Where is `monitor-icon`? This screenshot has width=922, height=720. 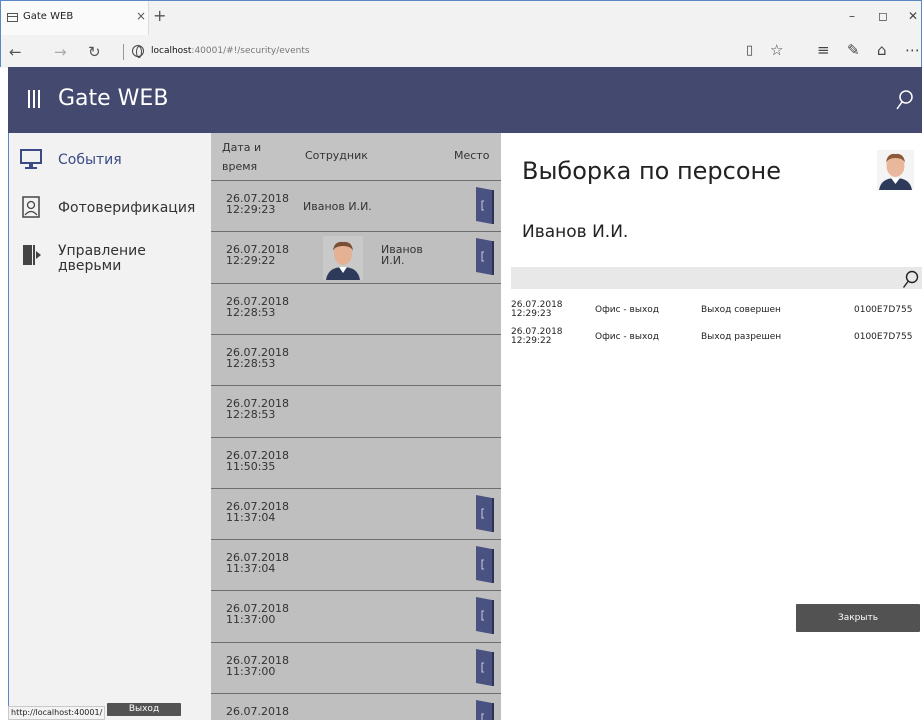
monitor-icon is located at coordinates (31, 159).